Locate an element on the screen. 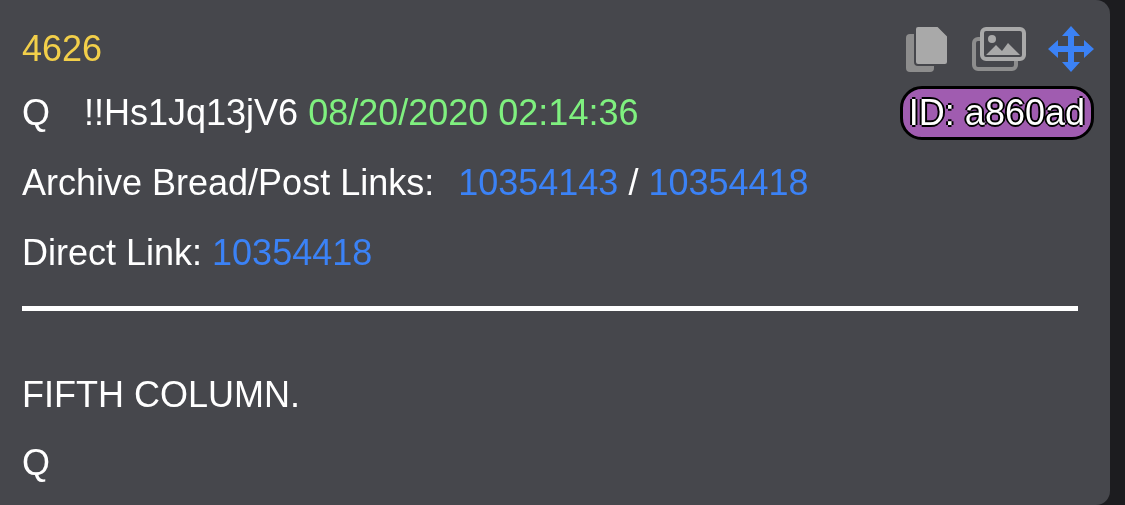 This screenshot has width=1125, height=505. images-icon is located at coordinates (999, 49).